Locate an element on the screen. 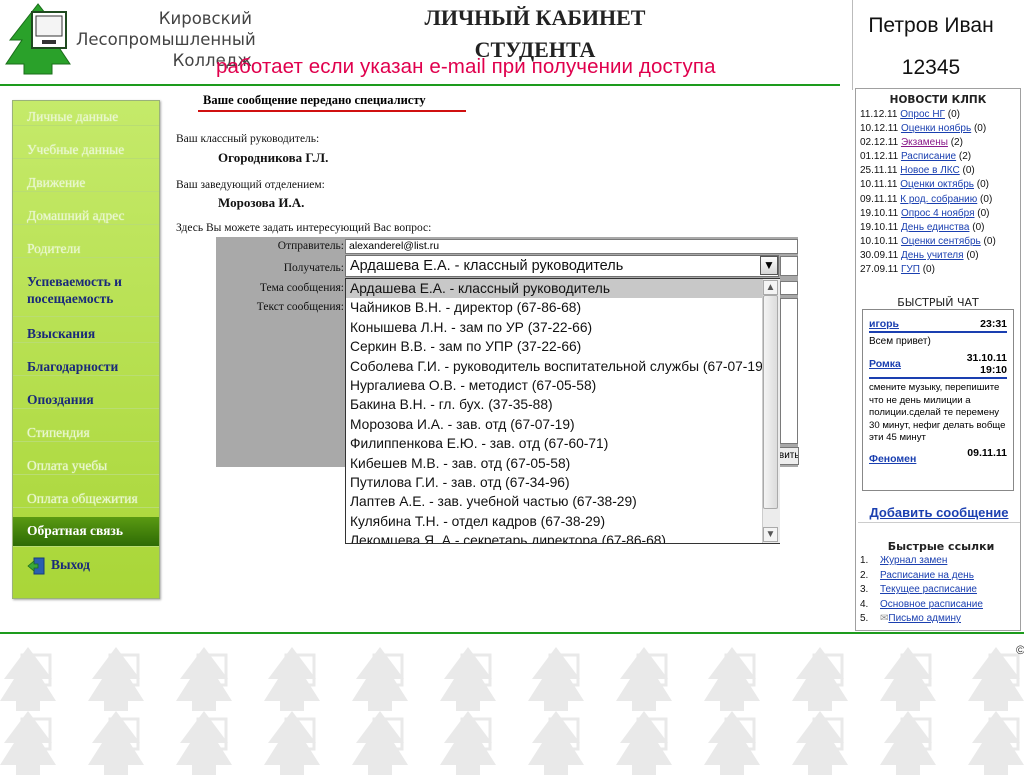 This screenshot has width=1024, height=779. dropdown-option: Бакина В.Н. - гл. бух. (37-35-88) is located at coordinates (562, 404).